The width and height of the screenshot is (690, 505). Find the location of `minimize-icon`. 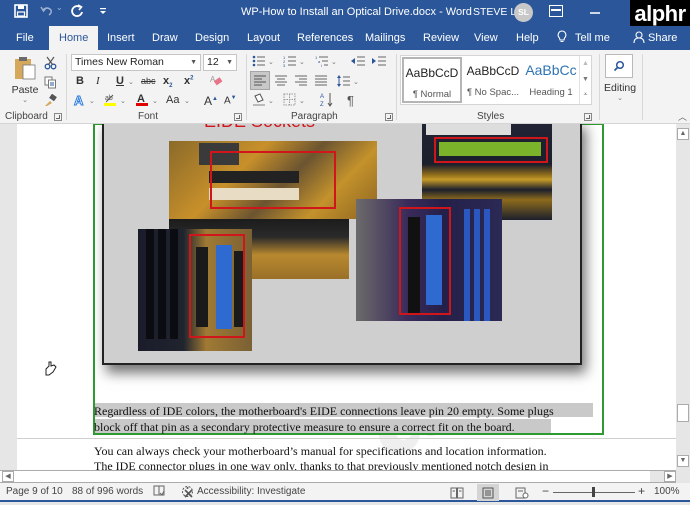

minimize-icon is located at coordinates (595, 13).